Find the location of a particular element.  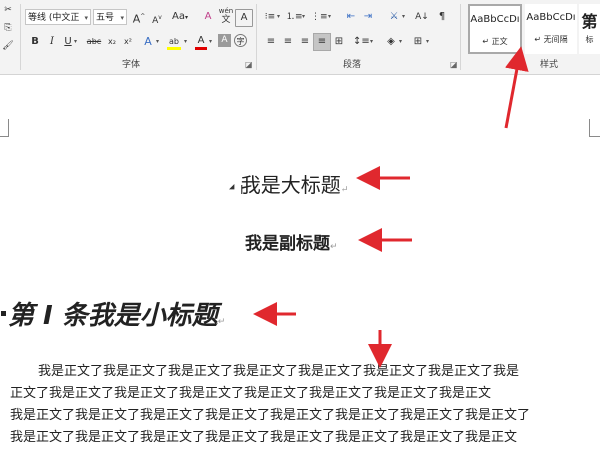

shrink-font-button: Av is located at coordinates (157, 18).